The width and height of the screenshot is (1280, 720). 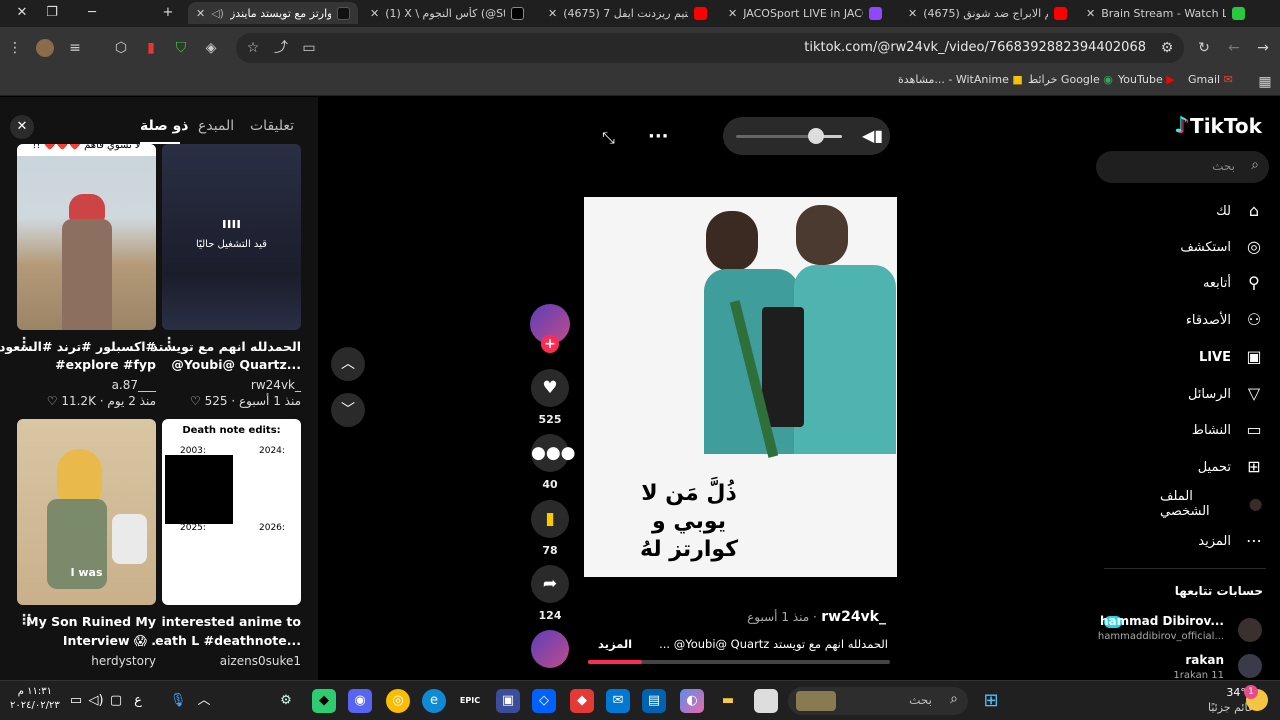 I want to click on new-tab-icon: +, so click(x=168, y=13).